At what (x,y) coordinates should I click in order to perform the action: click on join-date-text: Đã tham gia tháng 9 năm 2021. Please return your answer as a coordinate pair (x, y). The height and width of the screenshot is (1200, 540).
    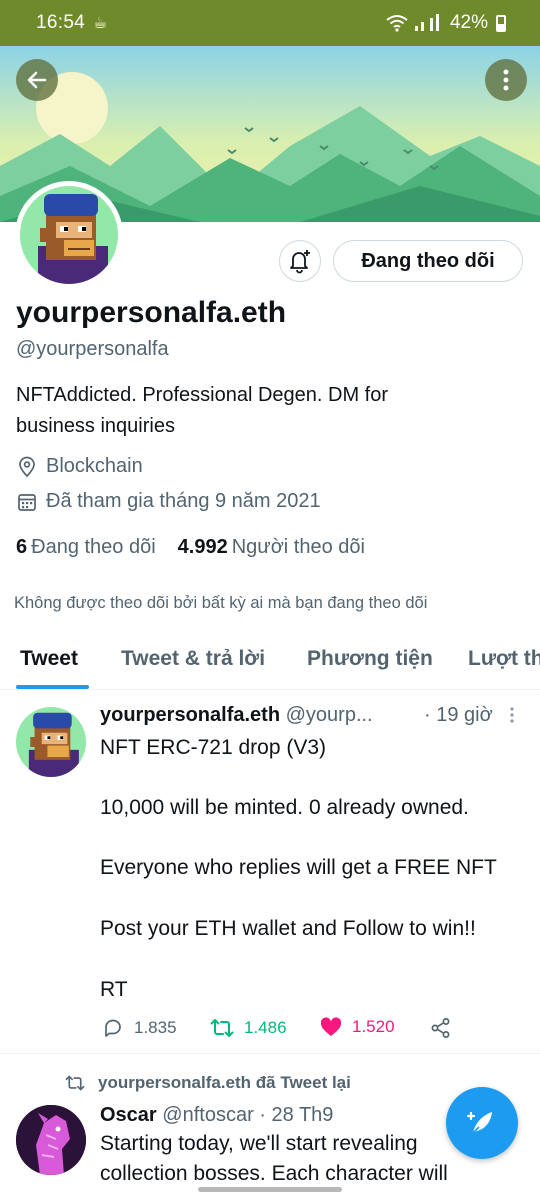
    Looking at the image, I should click on (183, 501).